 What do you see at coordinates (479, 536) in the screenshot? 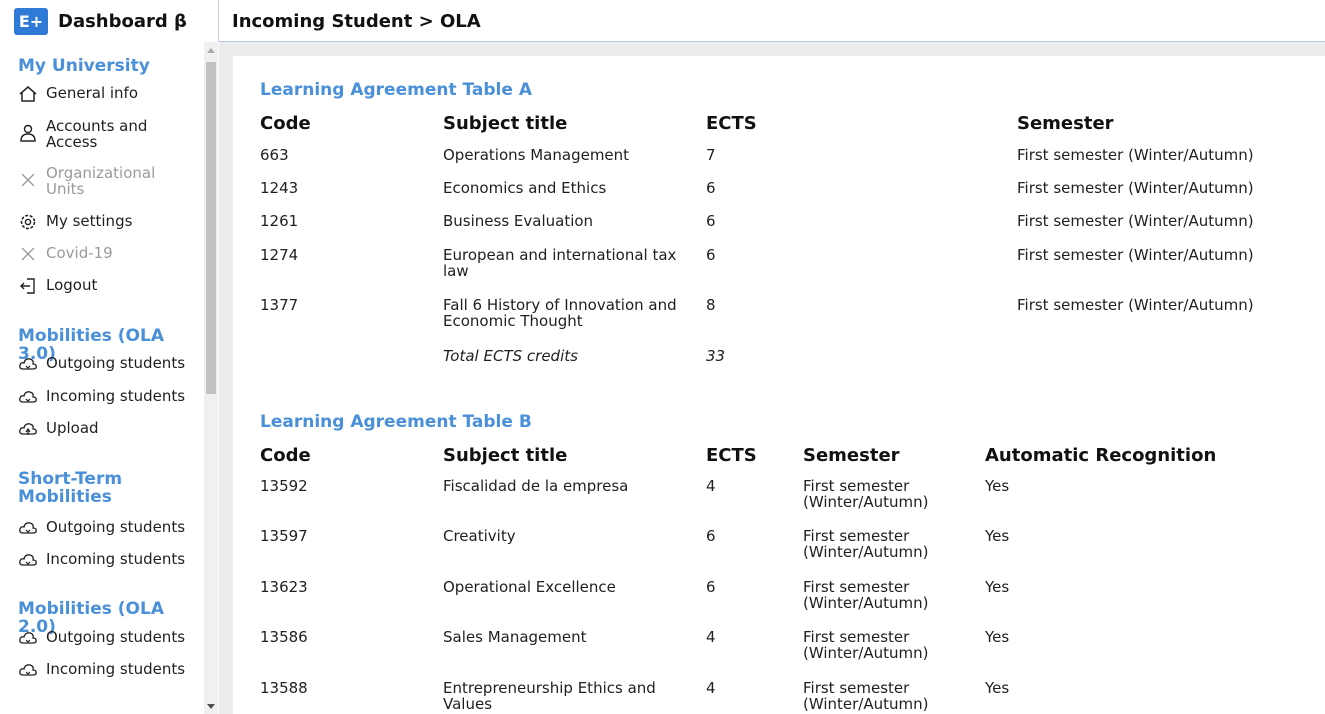
I see `table-b-subject: Creativity` at bounding box center [479, 536].